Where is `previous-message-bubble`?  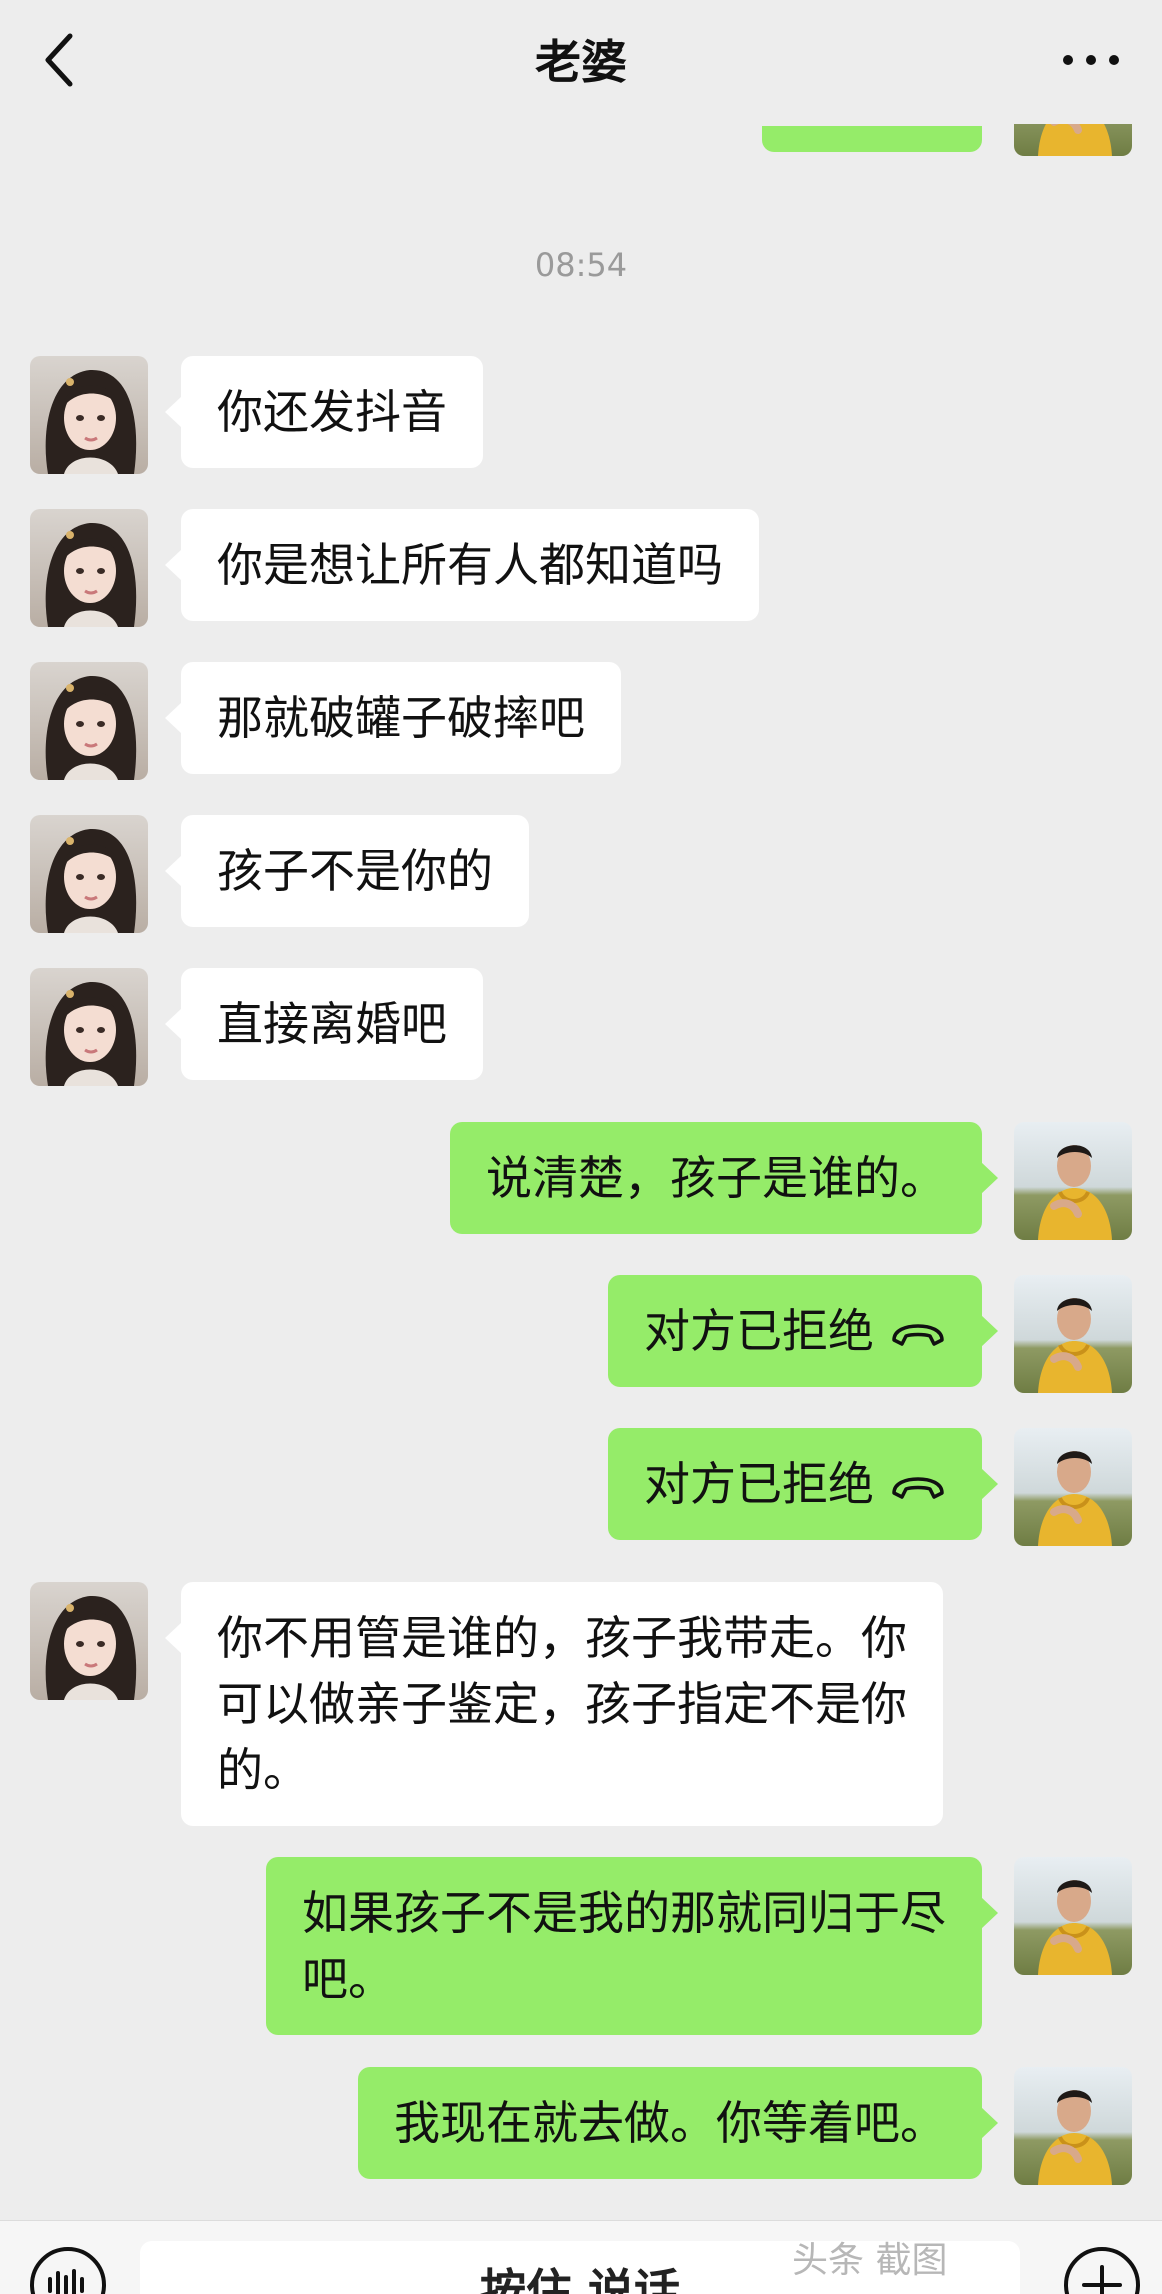
previous-message-bubble is located at coordinates (872, 139).